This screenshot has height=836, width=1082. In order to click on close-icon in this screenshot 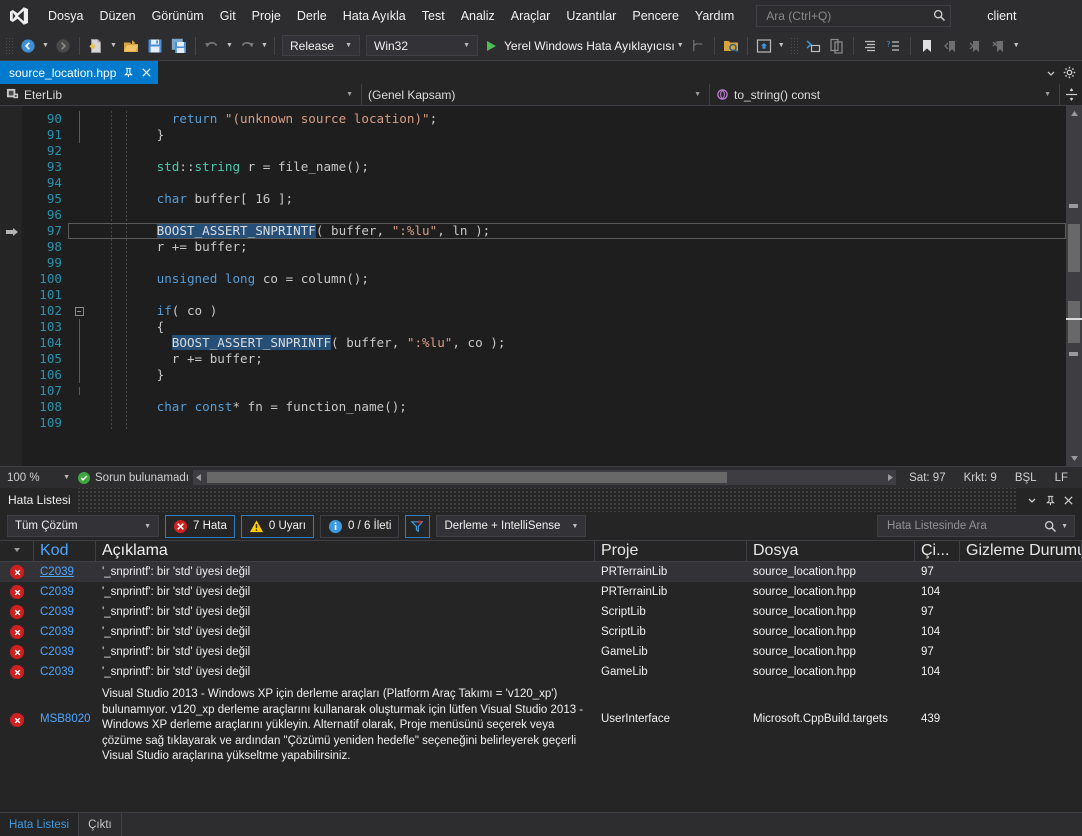, I will do `click(1068, 500)`.